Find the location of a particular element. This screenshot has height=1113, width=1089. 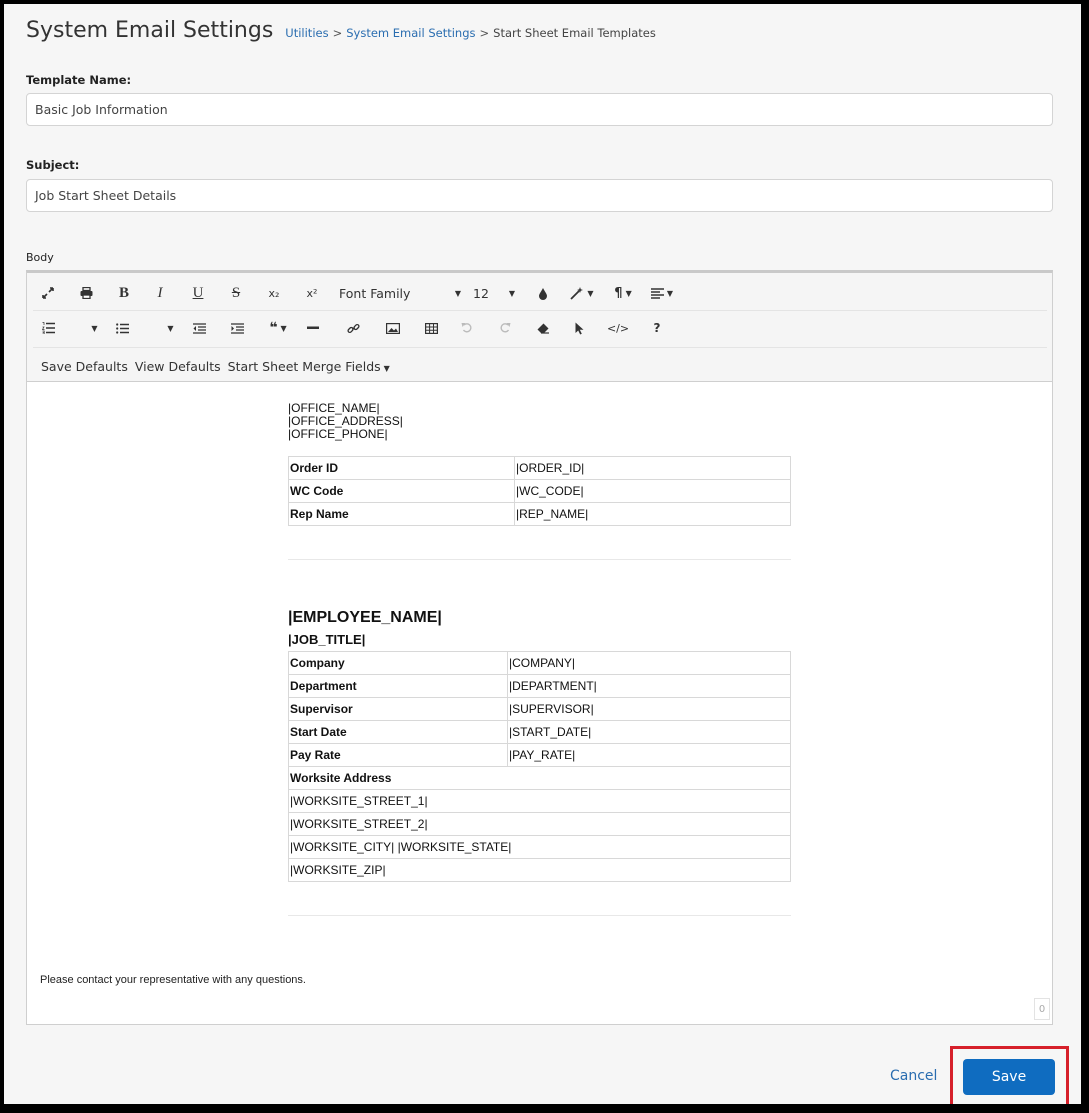

subject-label: Subject: is located at coordinates (53, 165).